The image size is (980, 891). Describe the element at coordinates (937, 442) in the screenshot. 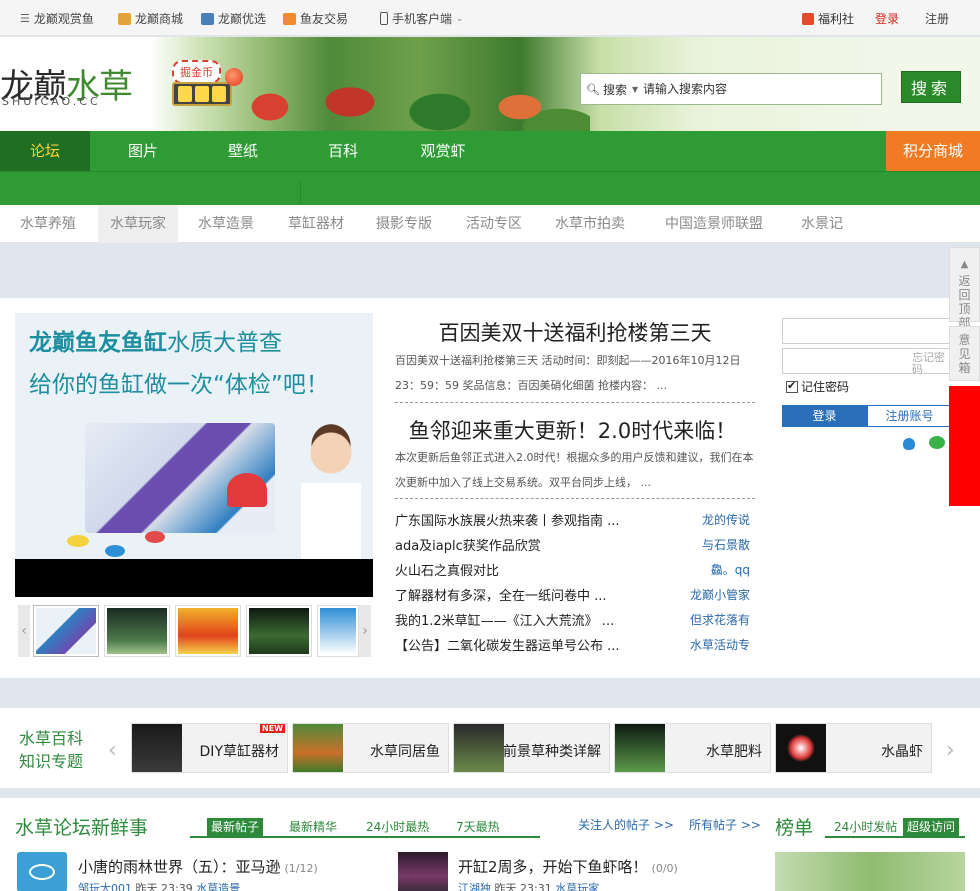

I see `wechat-icon` at that location.